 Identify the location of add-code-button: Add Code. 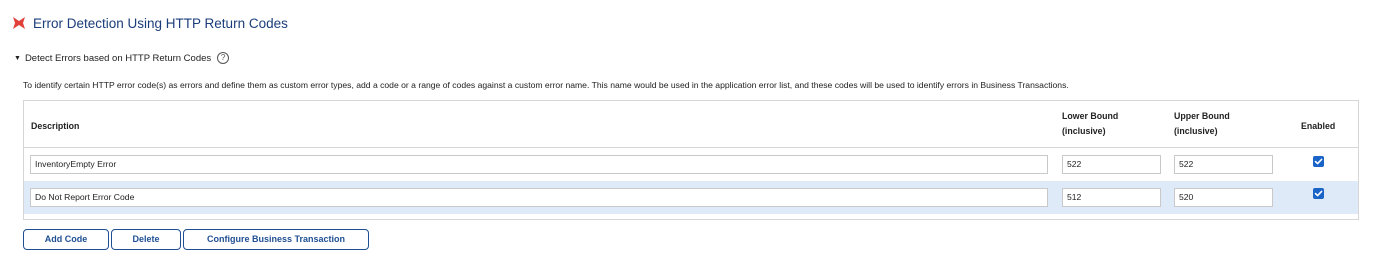
(66, 239).